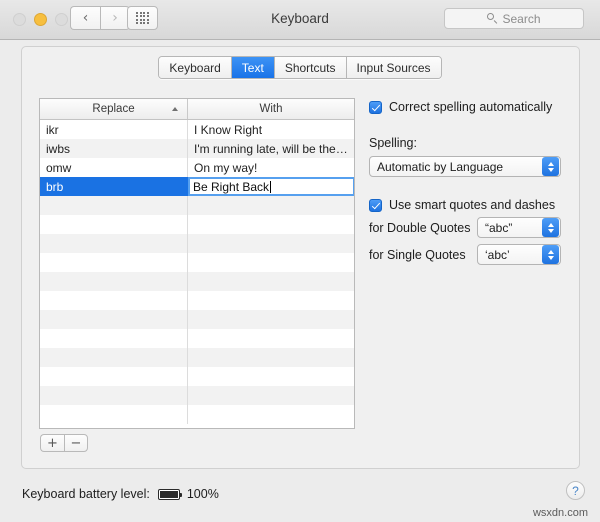  I want to click on smart-quotes-checkbox-row: Use smart quotes and dashes, so click(462, 205).